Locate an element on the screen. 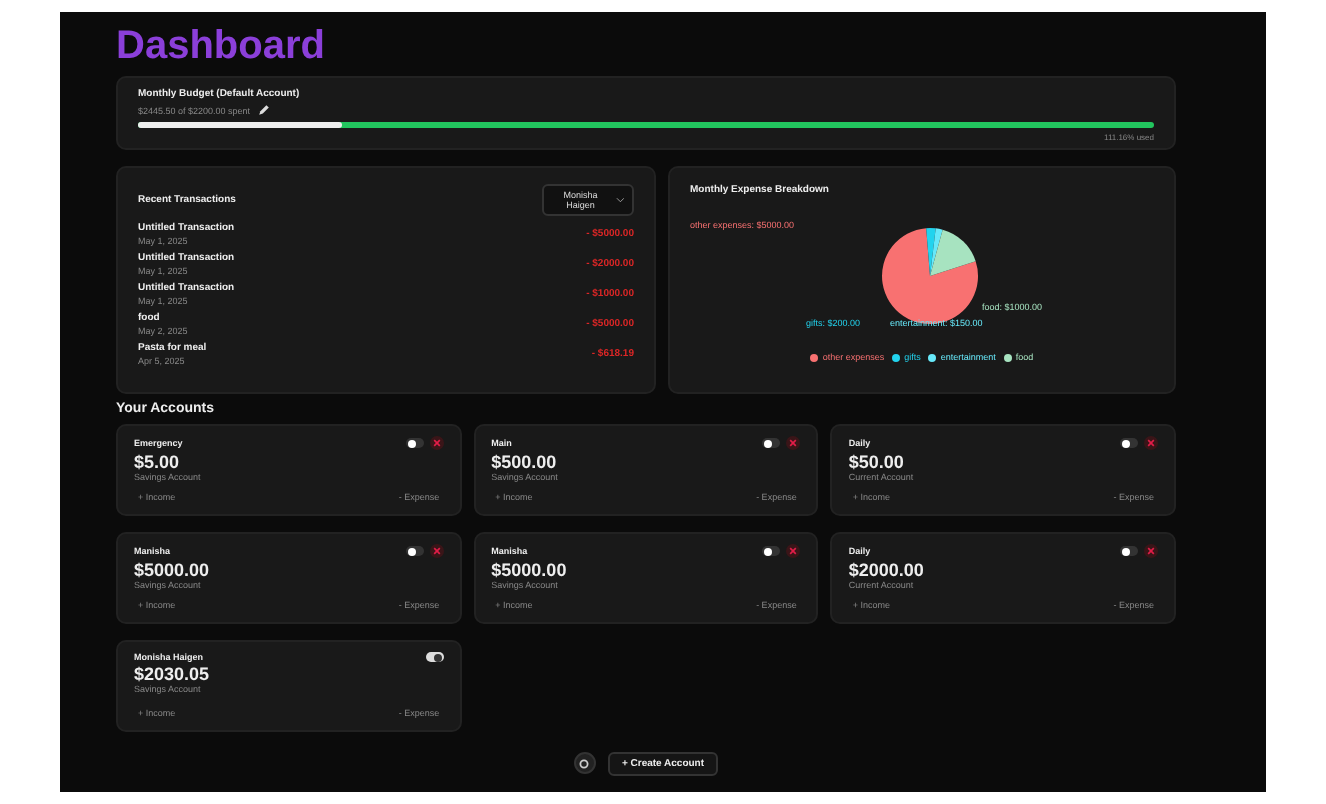  chevron-down-icon is located at coordinates (619, 200).